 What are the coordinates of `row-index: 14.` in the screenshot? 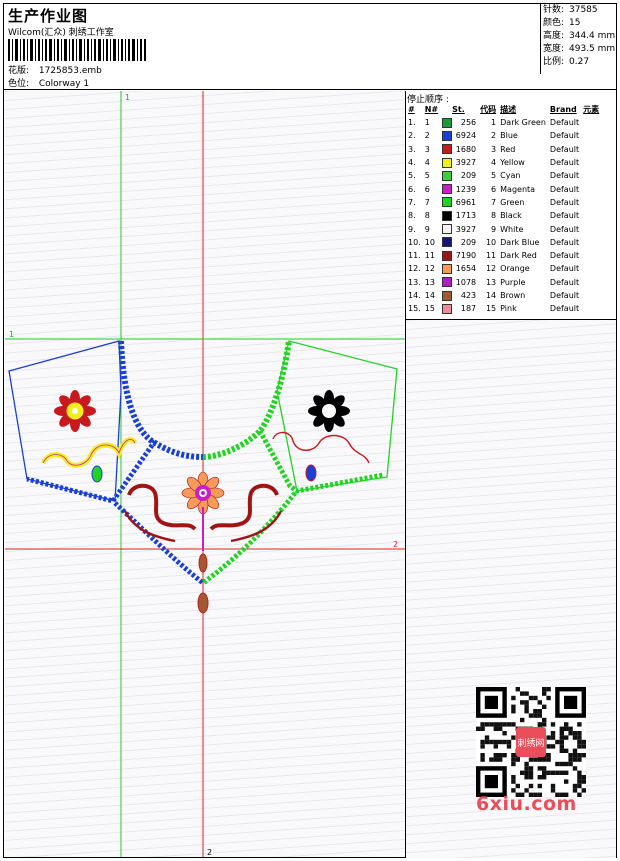 It's located at (414, 295).